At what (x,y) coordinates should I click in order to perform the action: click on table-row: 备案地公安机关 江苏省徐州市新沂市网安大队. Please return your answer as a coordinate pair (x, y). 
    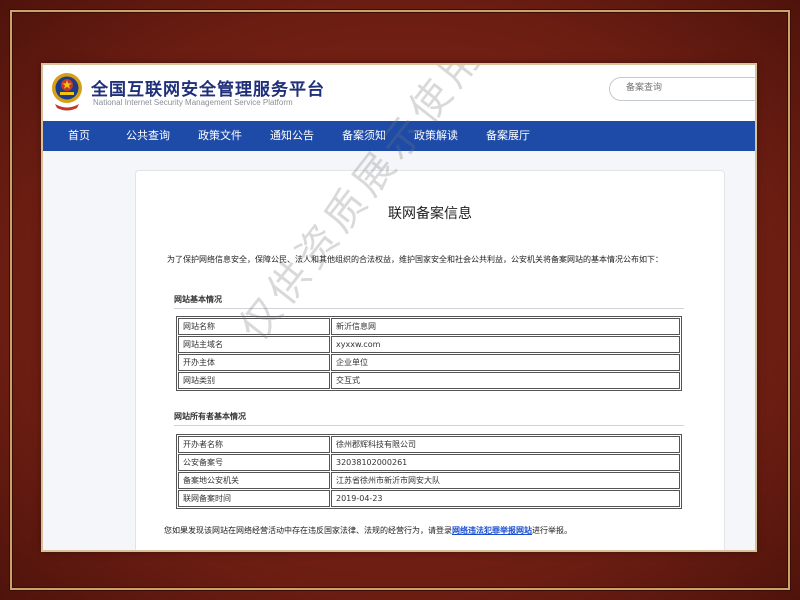
    Looking at the image, I should click on (429, 480).